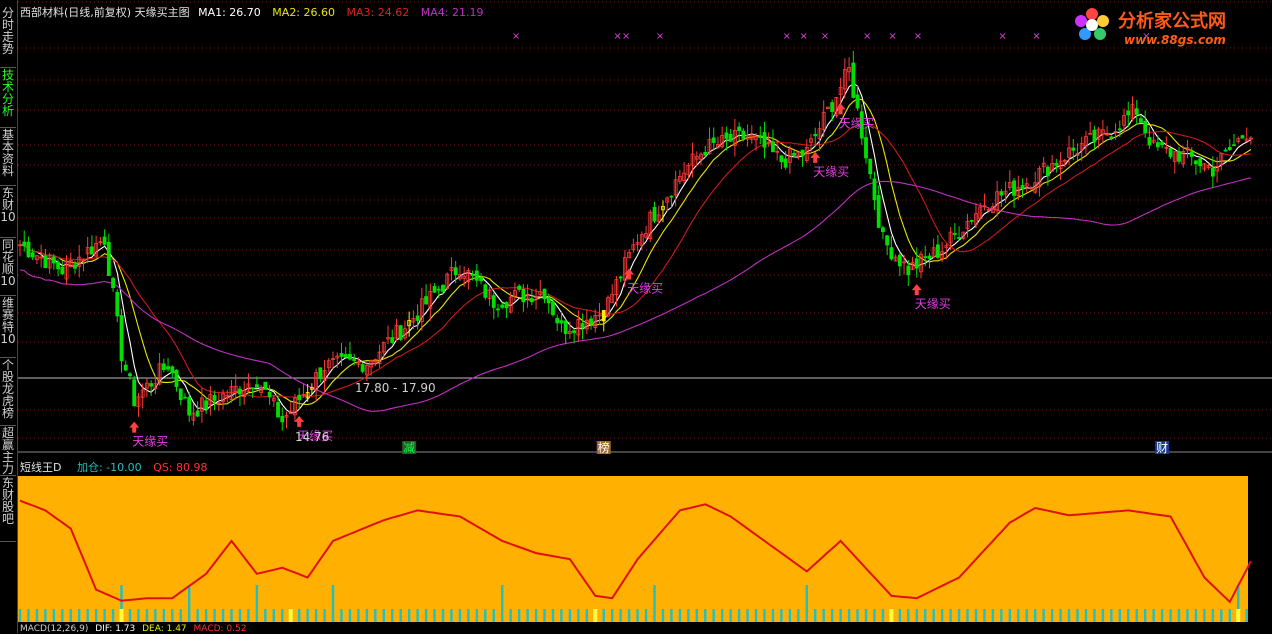 The height and width of the screenshot is (634, 1272). I want to click on low-price-label: 14.76, so click(312, 437).